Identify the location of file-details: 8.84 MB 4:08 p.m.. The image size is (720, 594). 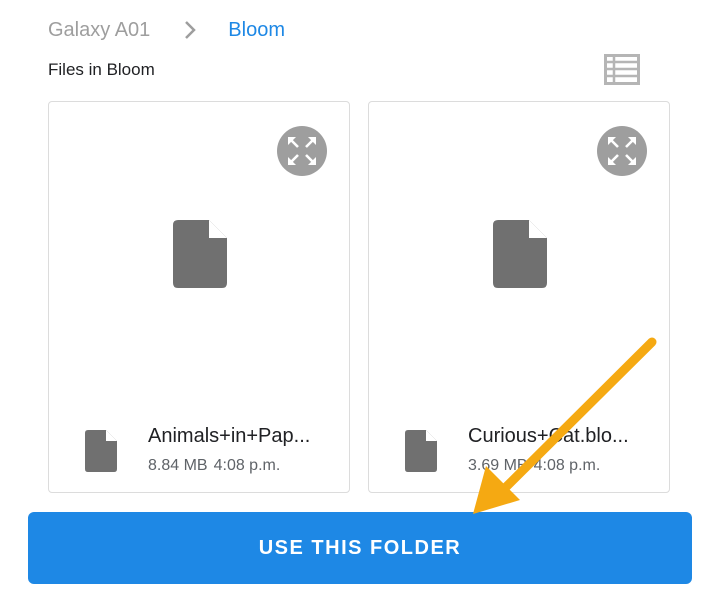
(214, 466).